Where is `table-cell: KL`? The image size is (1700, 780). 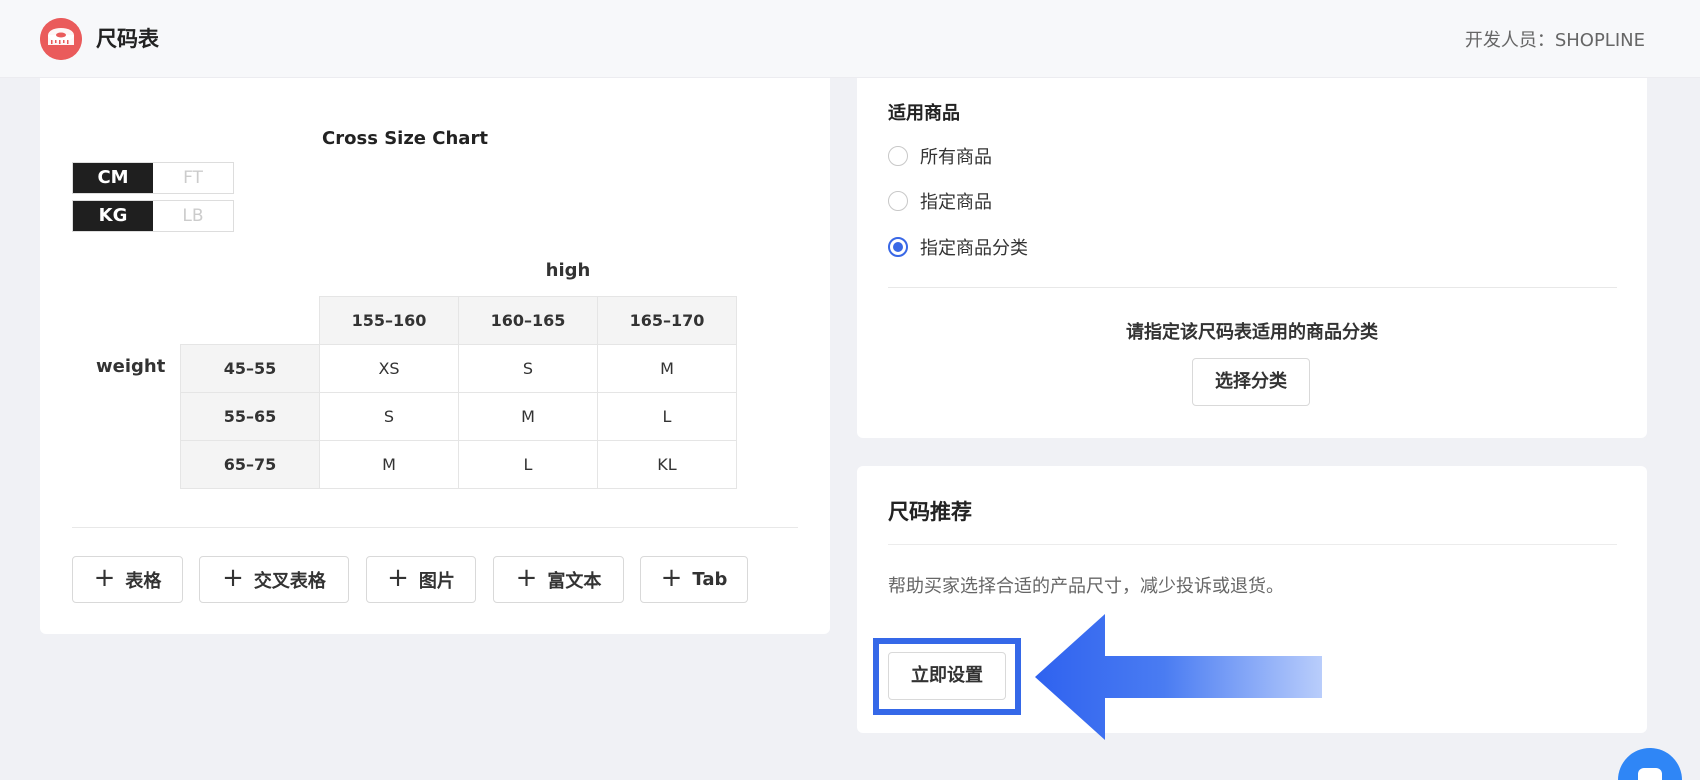
table-cell: KL is located at coordinates (667, 464).